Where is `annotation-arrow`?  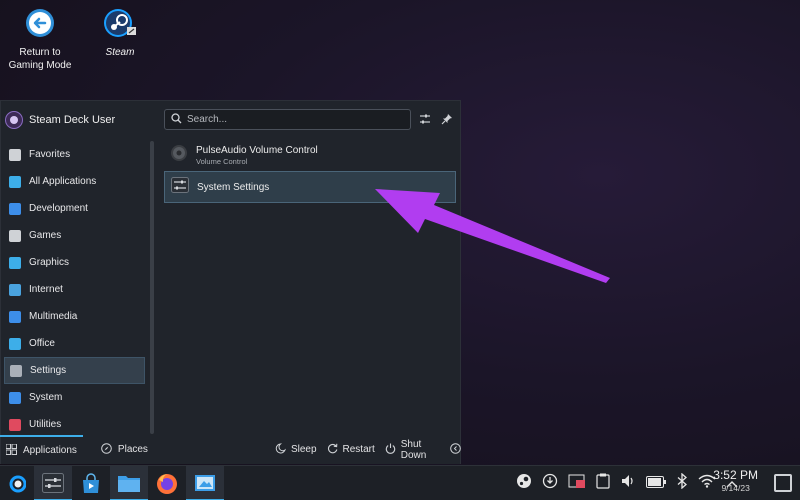
annotation-arrow is located at coordinates (492, 236).